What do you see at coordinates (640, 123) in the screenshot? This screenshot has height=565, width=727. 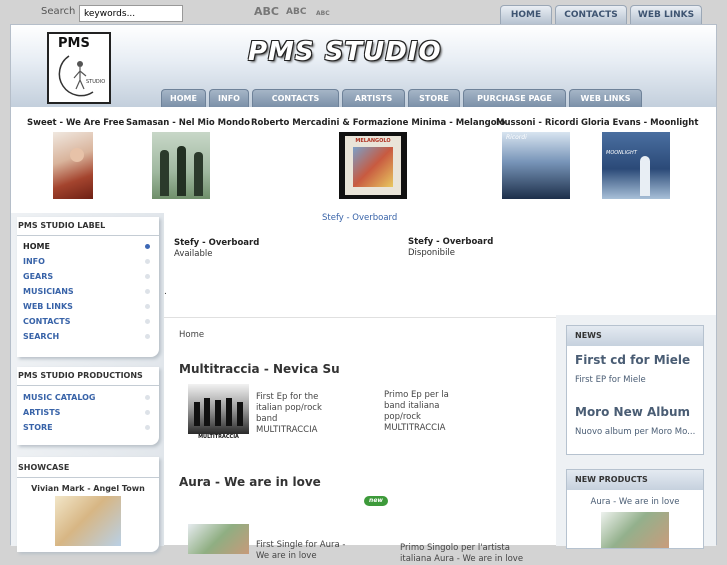 I see `featured-title: Gloria Evans - Moonlight` at bounding box center [640, 123].